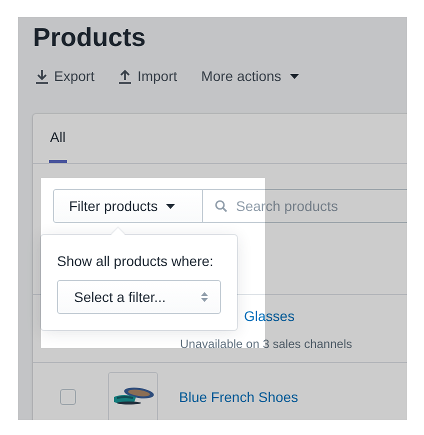 This screenshot has height=435, width=424. Describe the element at coordinates (221, 206) in the screenshot. I see `search-icon` at that location.